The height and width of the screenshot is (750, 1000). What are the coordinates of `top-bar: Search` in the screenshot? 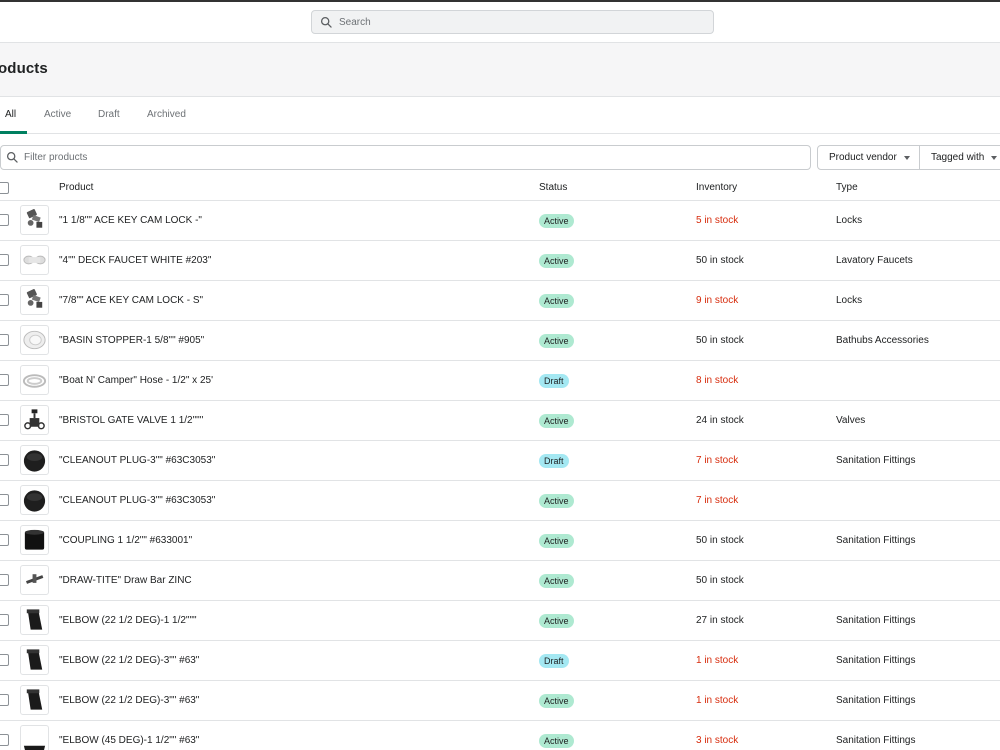 It's located at (500, 22).